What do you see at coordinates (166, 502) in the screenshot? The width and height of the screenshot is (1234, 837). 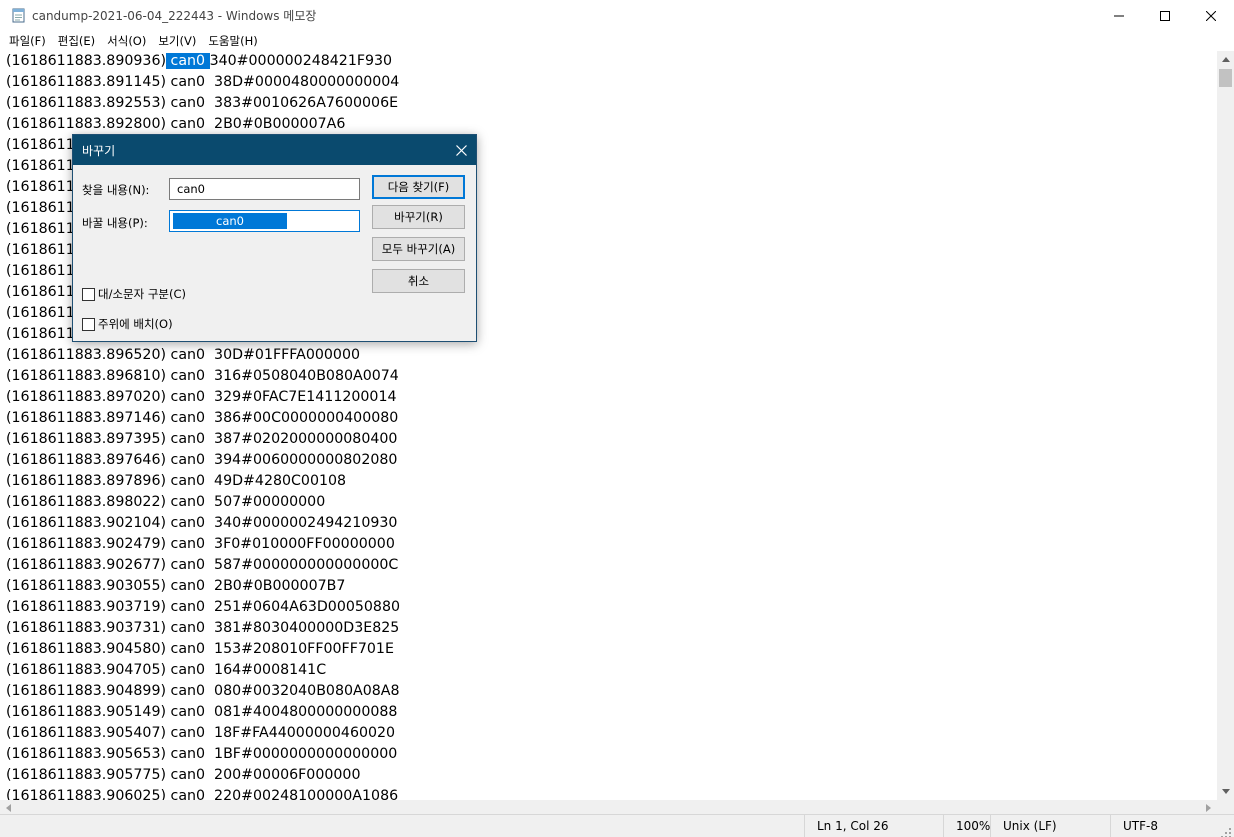 I see `editor-line: (1618611883.898022) can0 507#00000000` at bounding box center [166, 502].